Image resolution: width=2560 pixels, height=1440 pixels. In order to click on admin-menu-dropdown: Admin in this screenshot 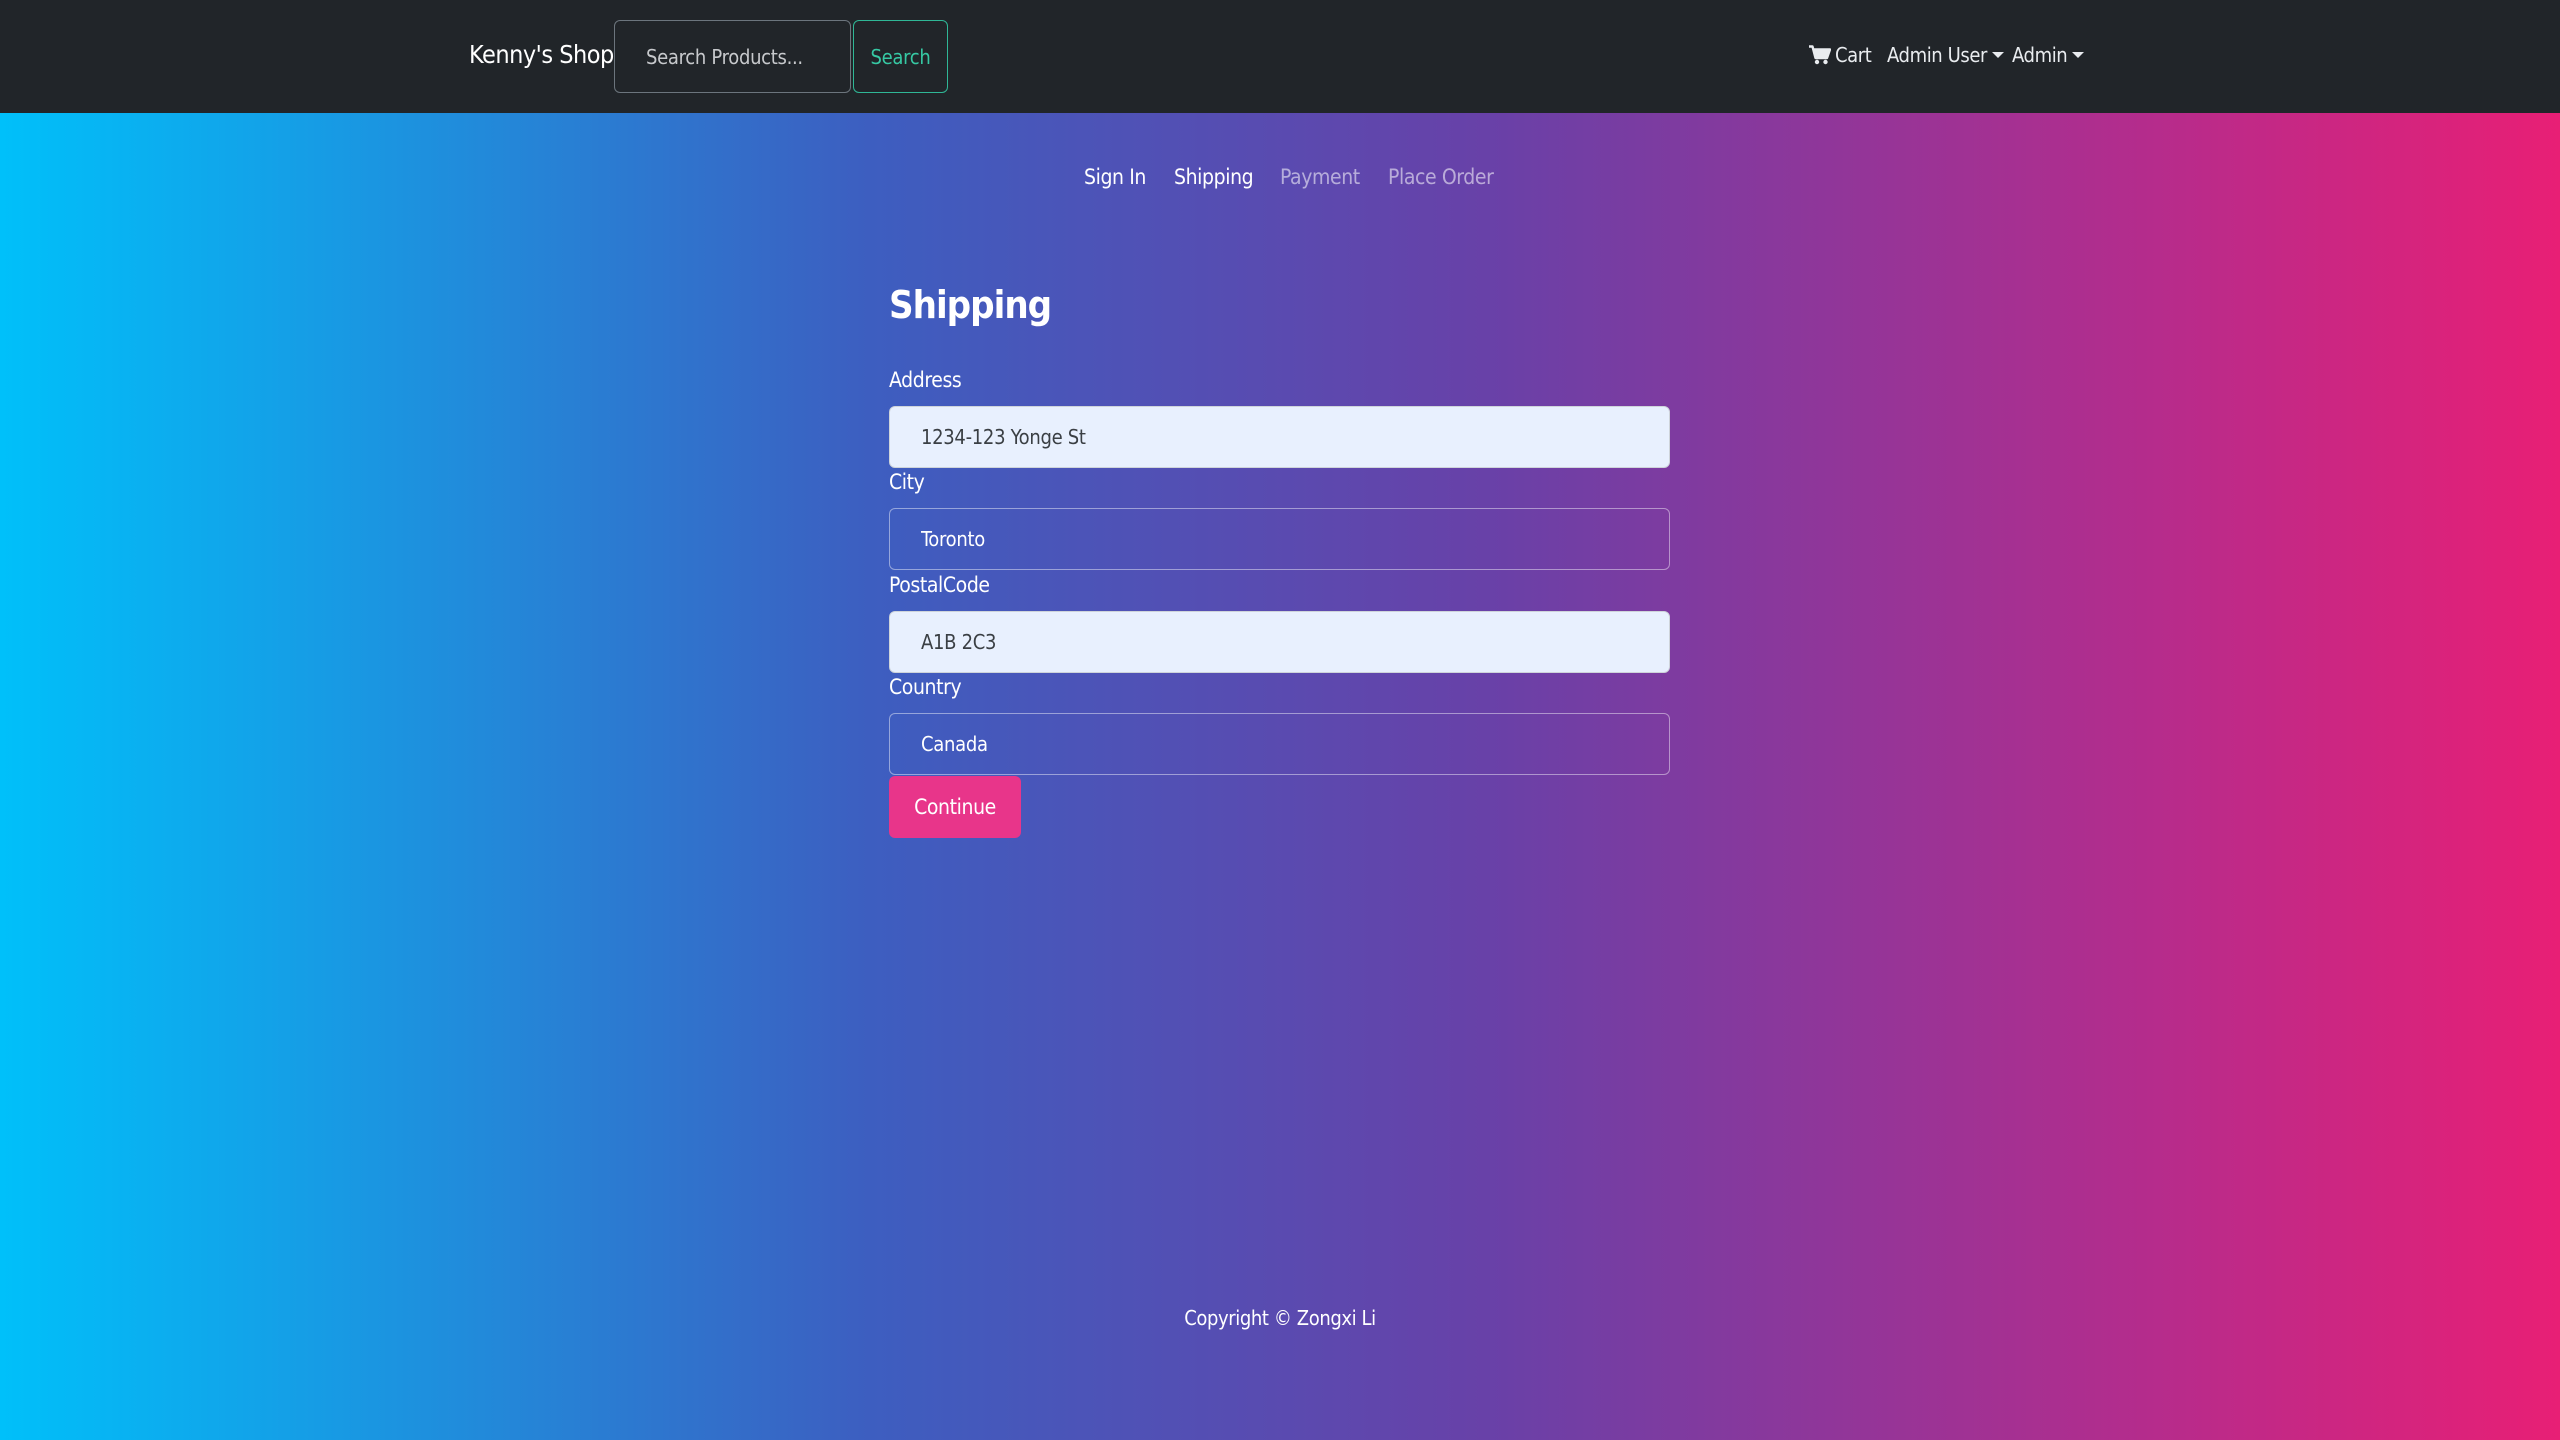, I will do `click(2048, 55)`.